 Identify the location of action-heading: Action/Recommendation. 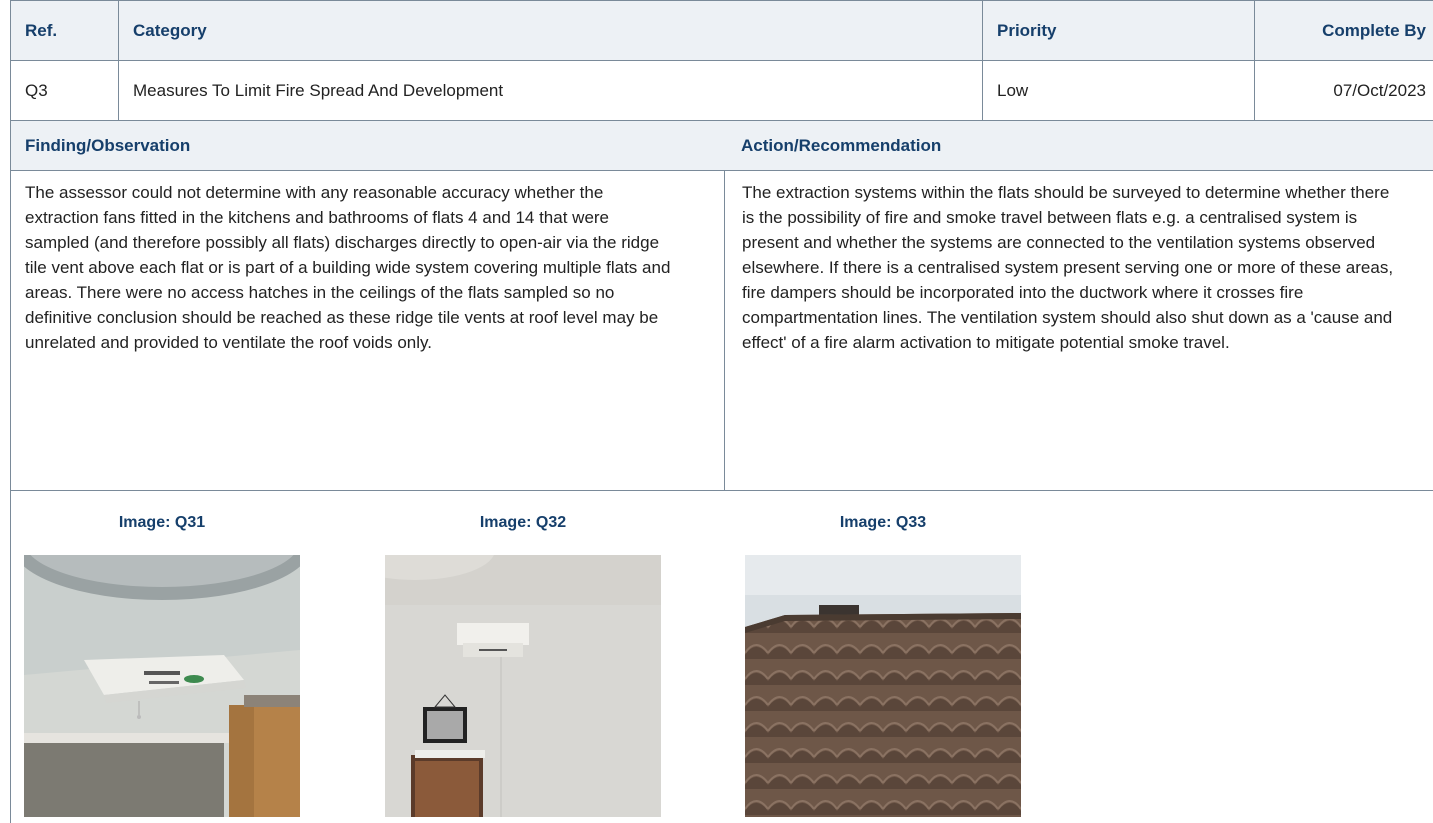
(841, 145).